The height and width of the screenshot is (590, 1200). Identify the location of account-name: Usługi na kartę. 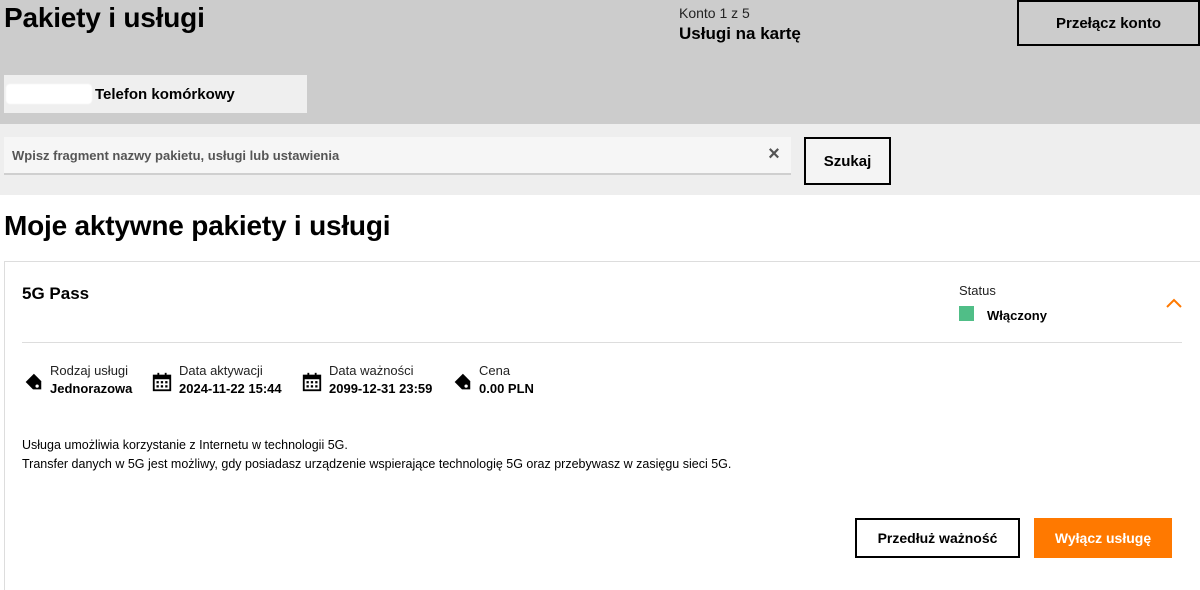
(740, 33).